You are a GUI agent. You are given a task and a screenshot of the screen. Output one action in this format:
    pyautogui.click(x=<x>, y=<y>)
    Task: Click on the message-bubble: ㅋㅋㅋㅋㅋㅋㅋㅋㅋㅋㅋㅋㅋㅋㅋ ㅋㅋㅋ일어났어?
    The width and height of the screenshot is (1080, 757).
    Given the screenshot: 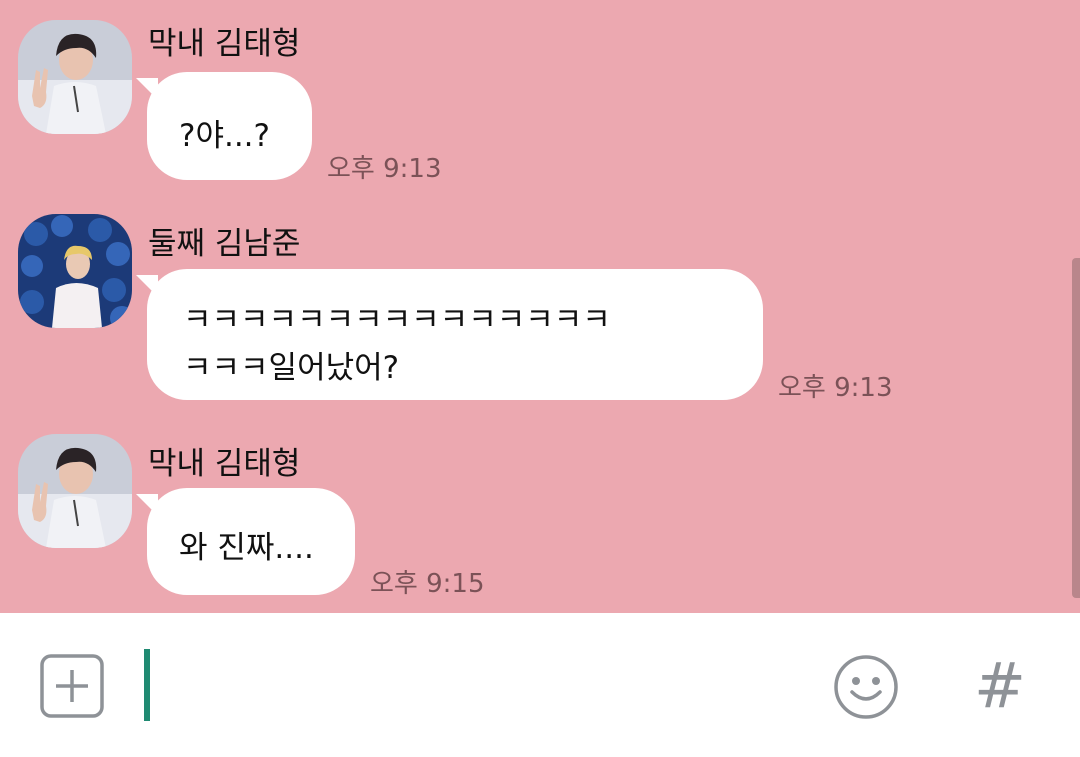 What is the action you would take?
    pyautogui.click(x=449, y=334)
    